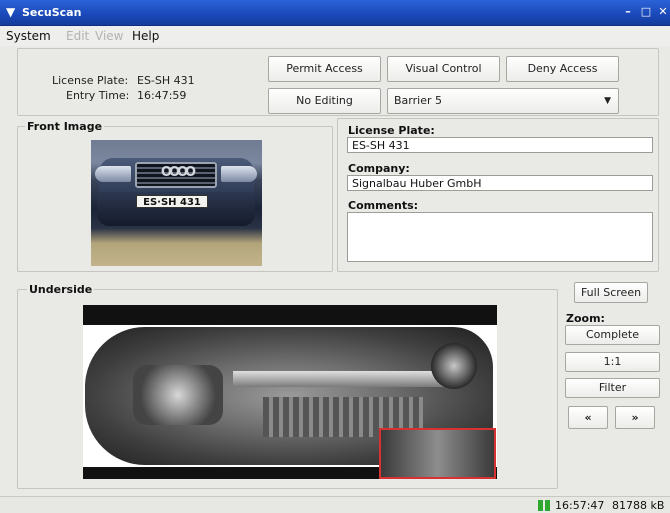  What do you see at coordinates (52, 12) in the screenshot?
I see `window-title: SecuScan` at bounding box center [52, 12].